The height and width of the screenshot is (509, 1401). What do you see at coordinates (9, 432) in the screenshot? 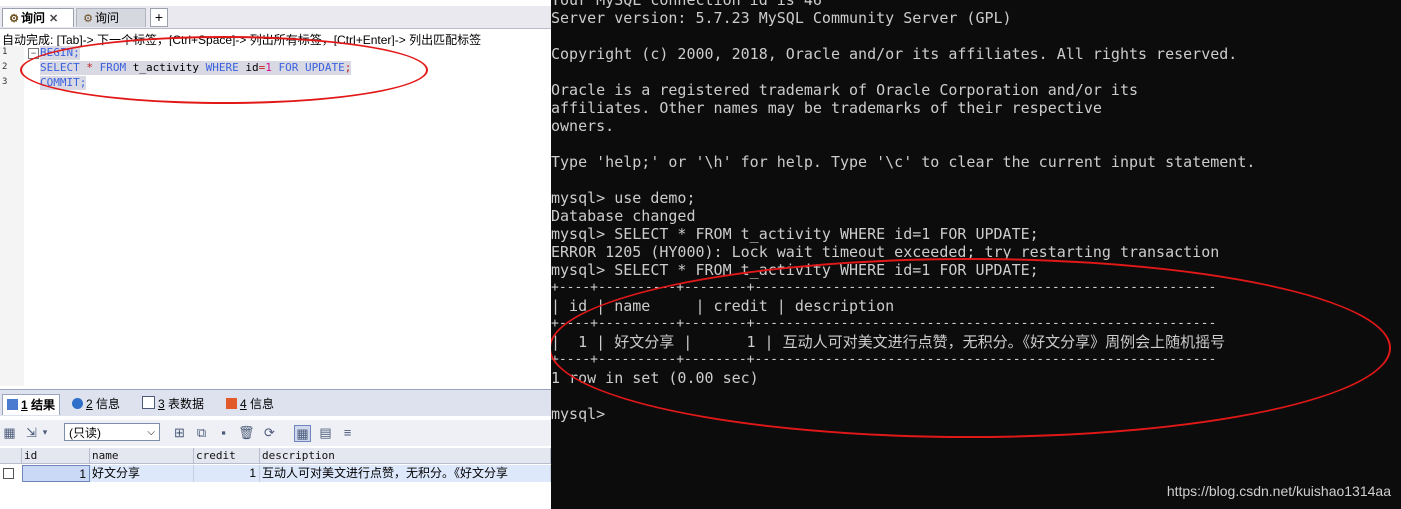
I see `grid-view-icon: ▦` at bounding box center [9, 432].